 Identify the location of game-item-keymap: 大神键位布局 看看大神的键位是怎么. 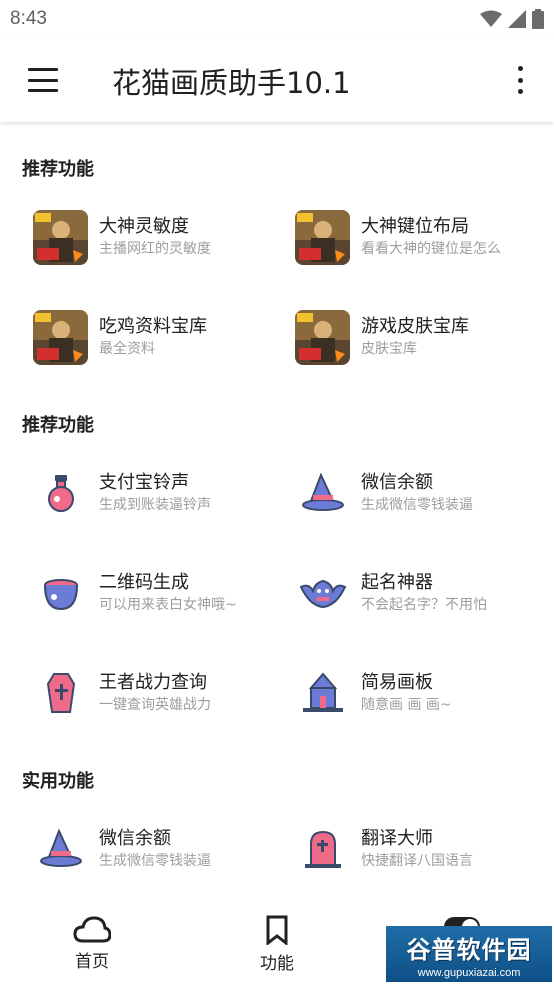
(420, 237).